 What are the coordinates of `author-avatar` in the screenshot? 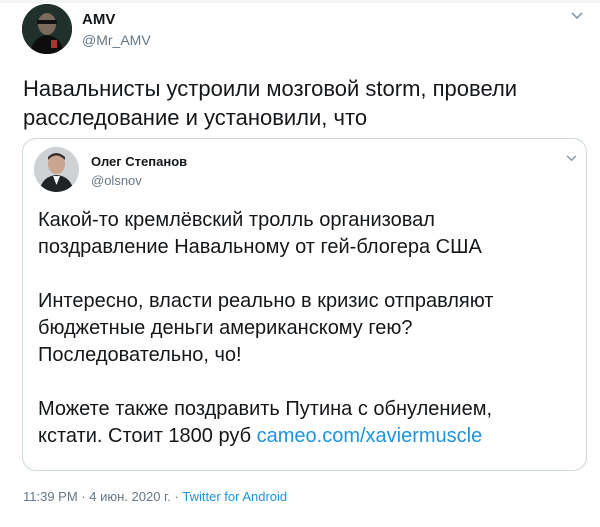 It's located at (47, 29).